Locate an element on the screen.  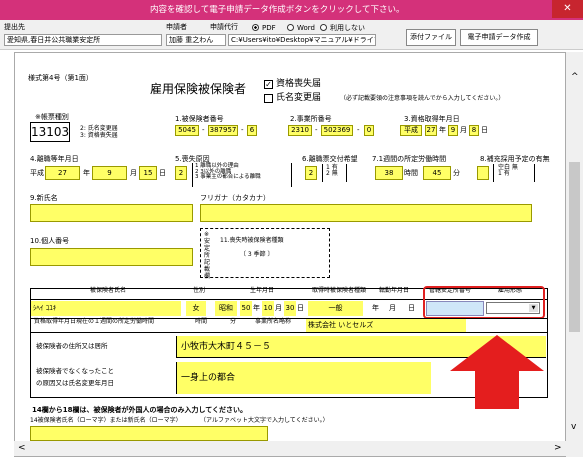
attach-file-button: 添付ファイル is located at coordinates (431, 37).